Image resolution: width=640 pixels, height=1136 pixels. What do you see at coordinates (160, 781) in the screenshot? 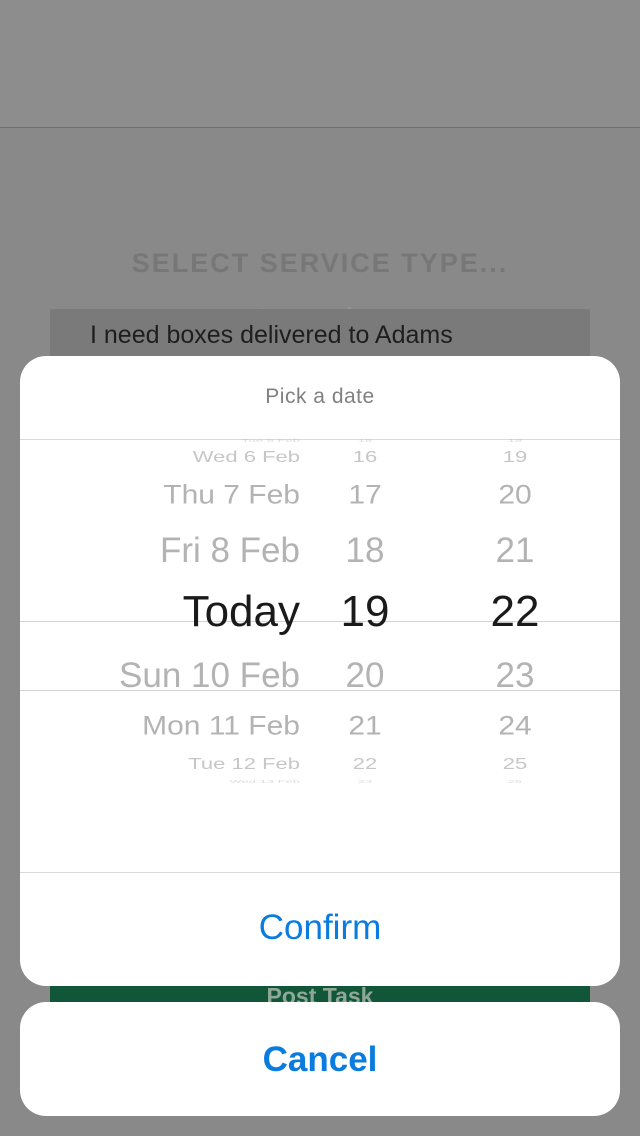
I see `picker-option: Wed 13 Feb` at bounding box center [160, 781].